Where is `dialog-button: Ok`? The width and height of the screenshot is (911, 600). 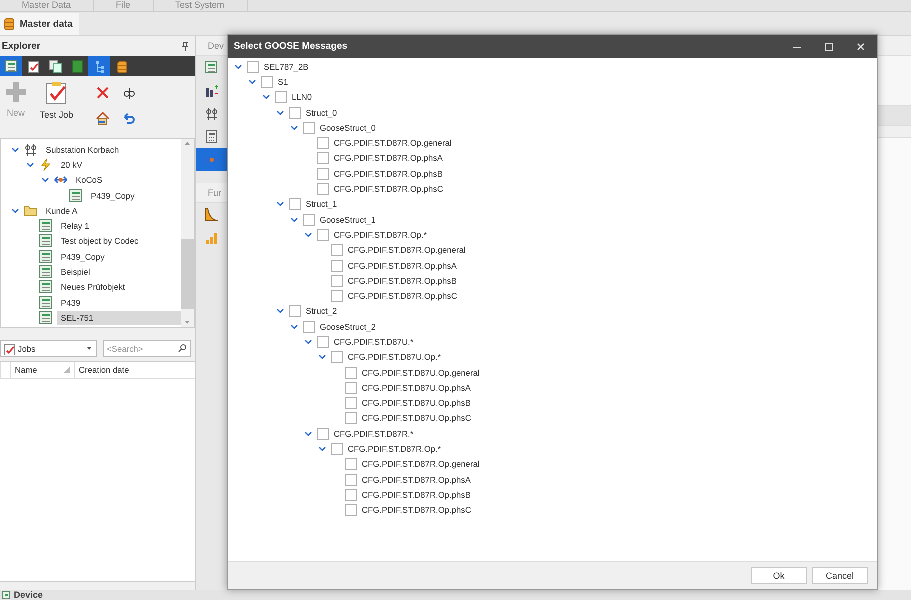 dialog-button: Ok is located at coordinates (779, 575).